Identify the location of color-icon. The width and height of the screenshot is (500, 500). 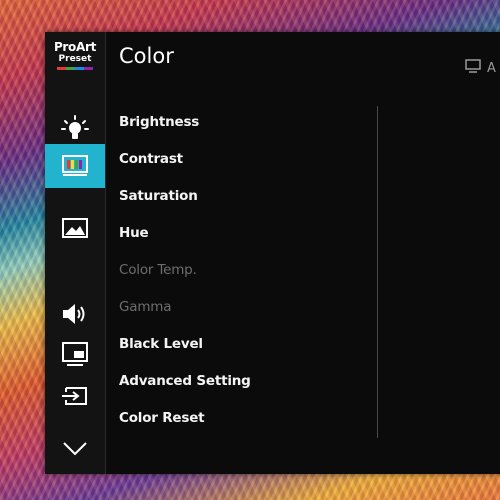
(75, 166).